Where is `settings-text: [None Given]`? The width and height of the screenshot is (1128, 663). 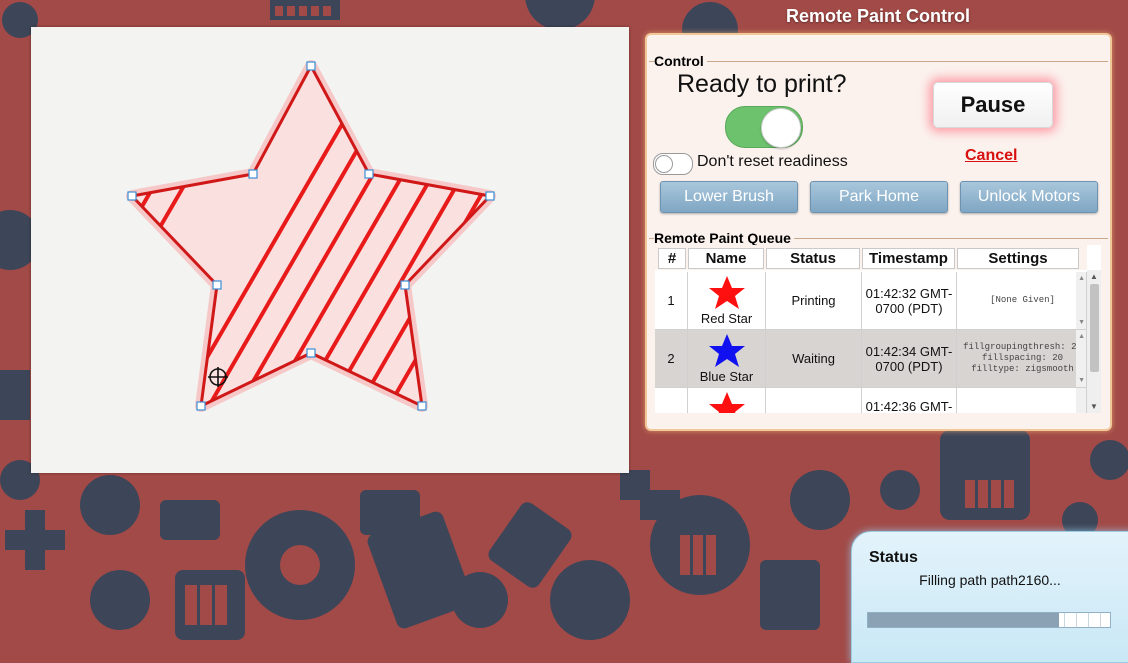 settings-text: [None Given] is located at coordinates (1022, 300).